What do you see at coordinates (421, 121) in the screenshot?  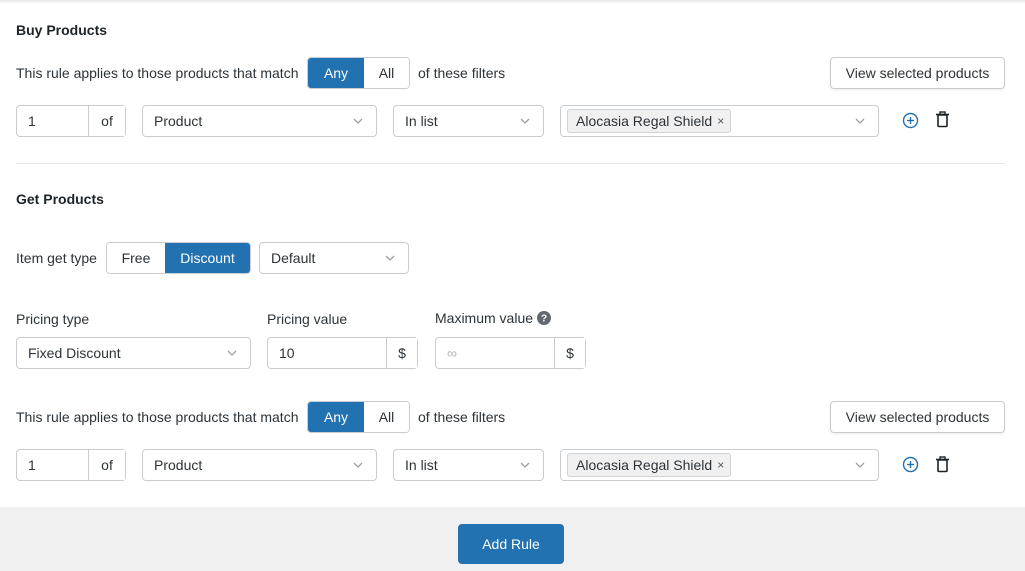 I see `buy-operator-value: In list` at bounding box center [421, 121].